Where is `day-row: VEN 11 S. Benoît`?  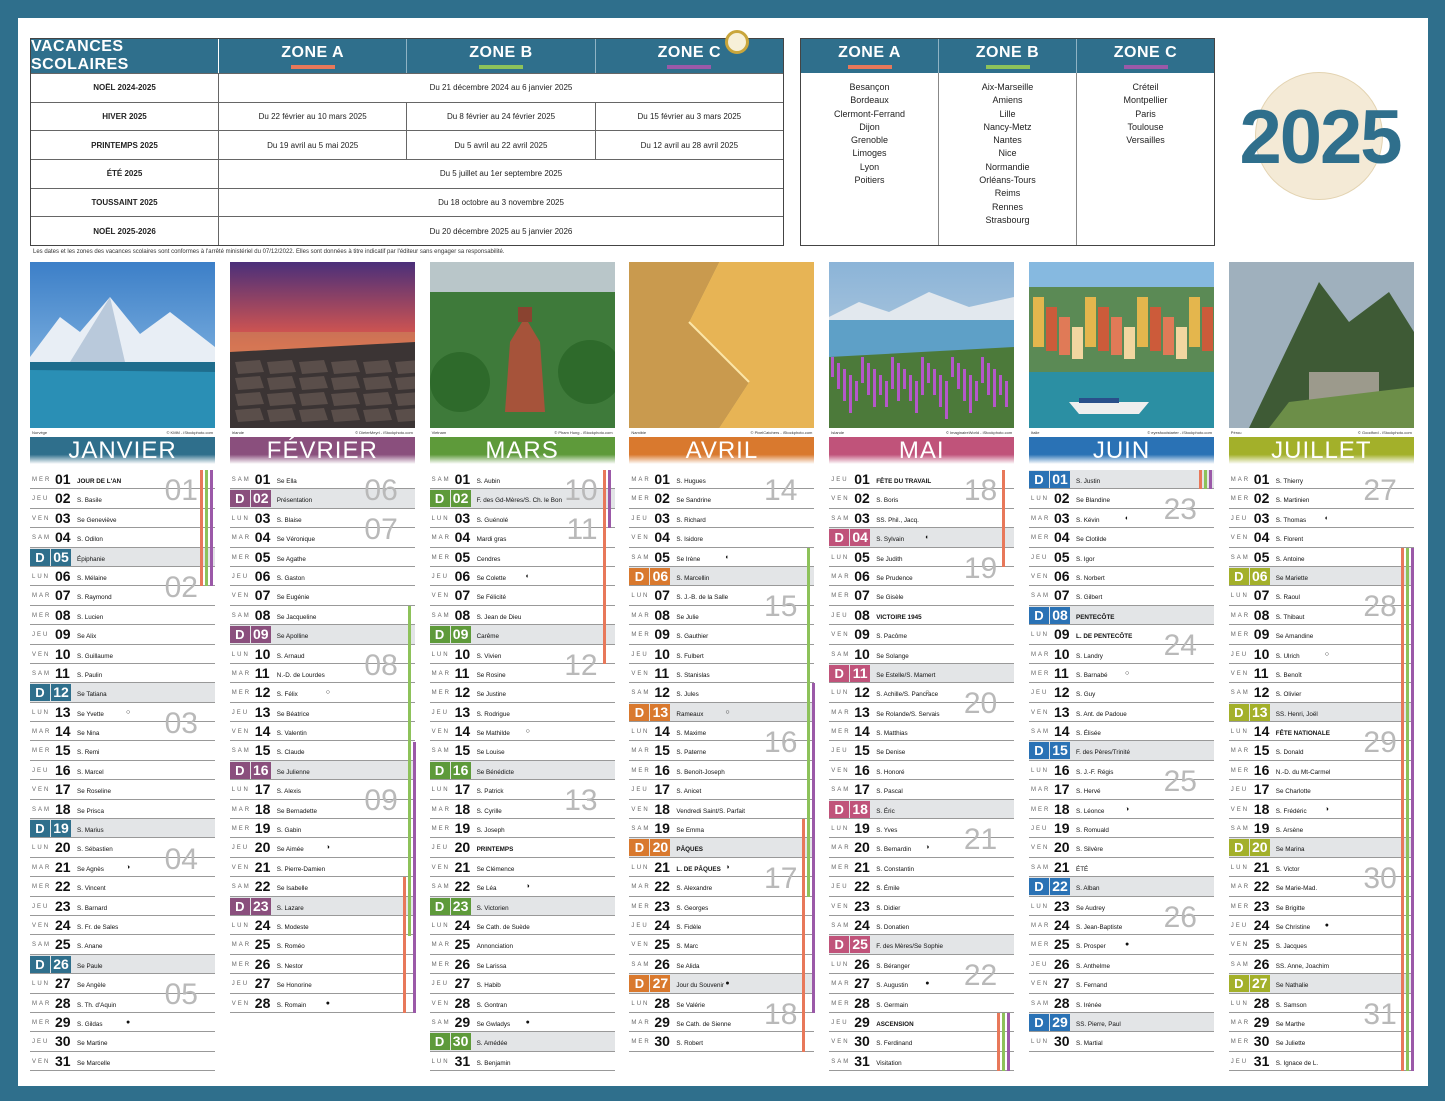 day-row: VEN 11 S. Benoît is located at coordinates (1321, 674).